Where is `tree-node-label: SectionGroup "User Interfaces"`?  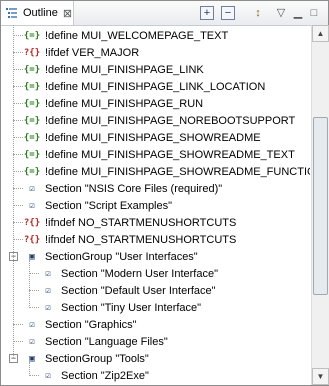
tree-node-label: SectionGroup "User Interfaces" is located at coordinates (121, 256).